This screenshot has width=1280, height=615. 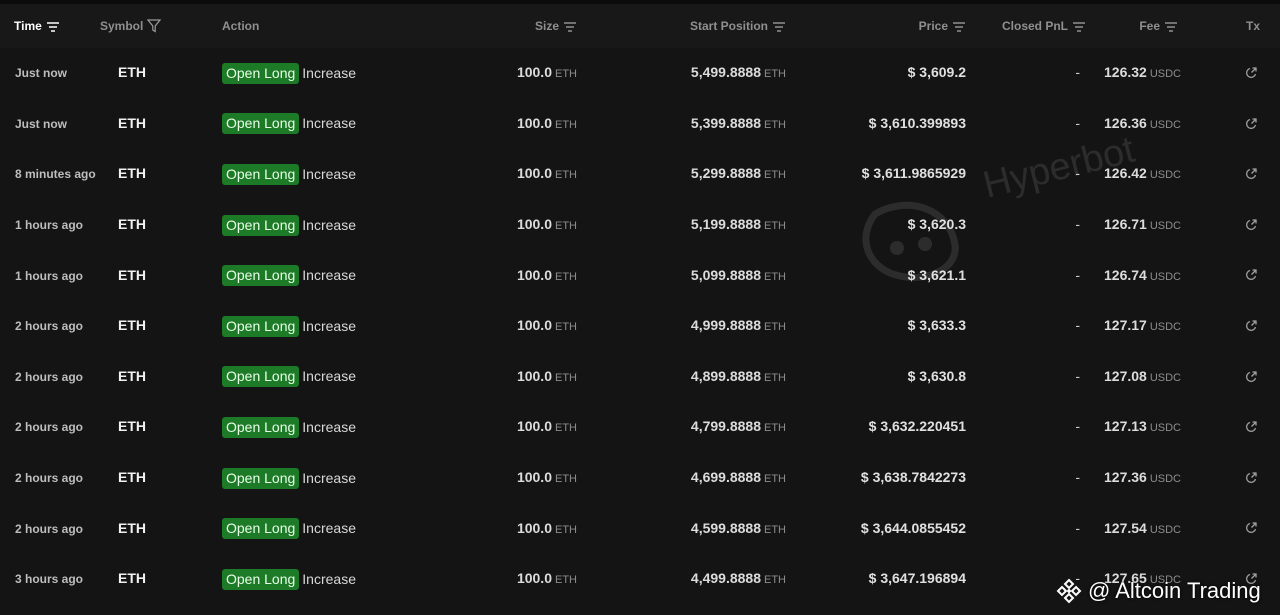 What do you see at coordinates (738, 527) in the screenshot?
I see `row-start-position: 4,599.8888 ETH` at bounding box center [738, 527].